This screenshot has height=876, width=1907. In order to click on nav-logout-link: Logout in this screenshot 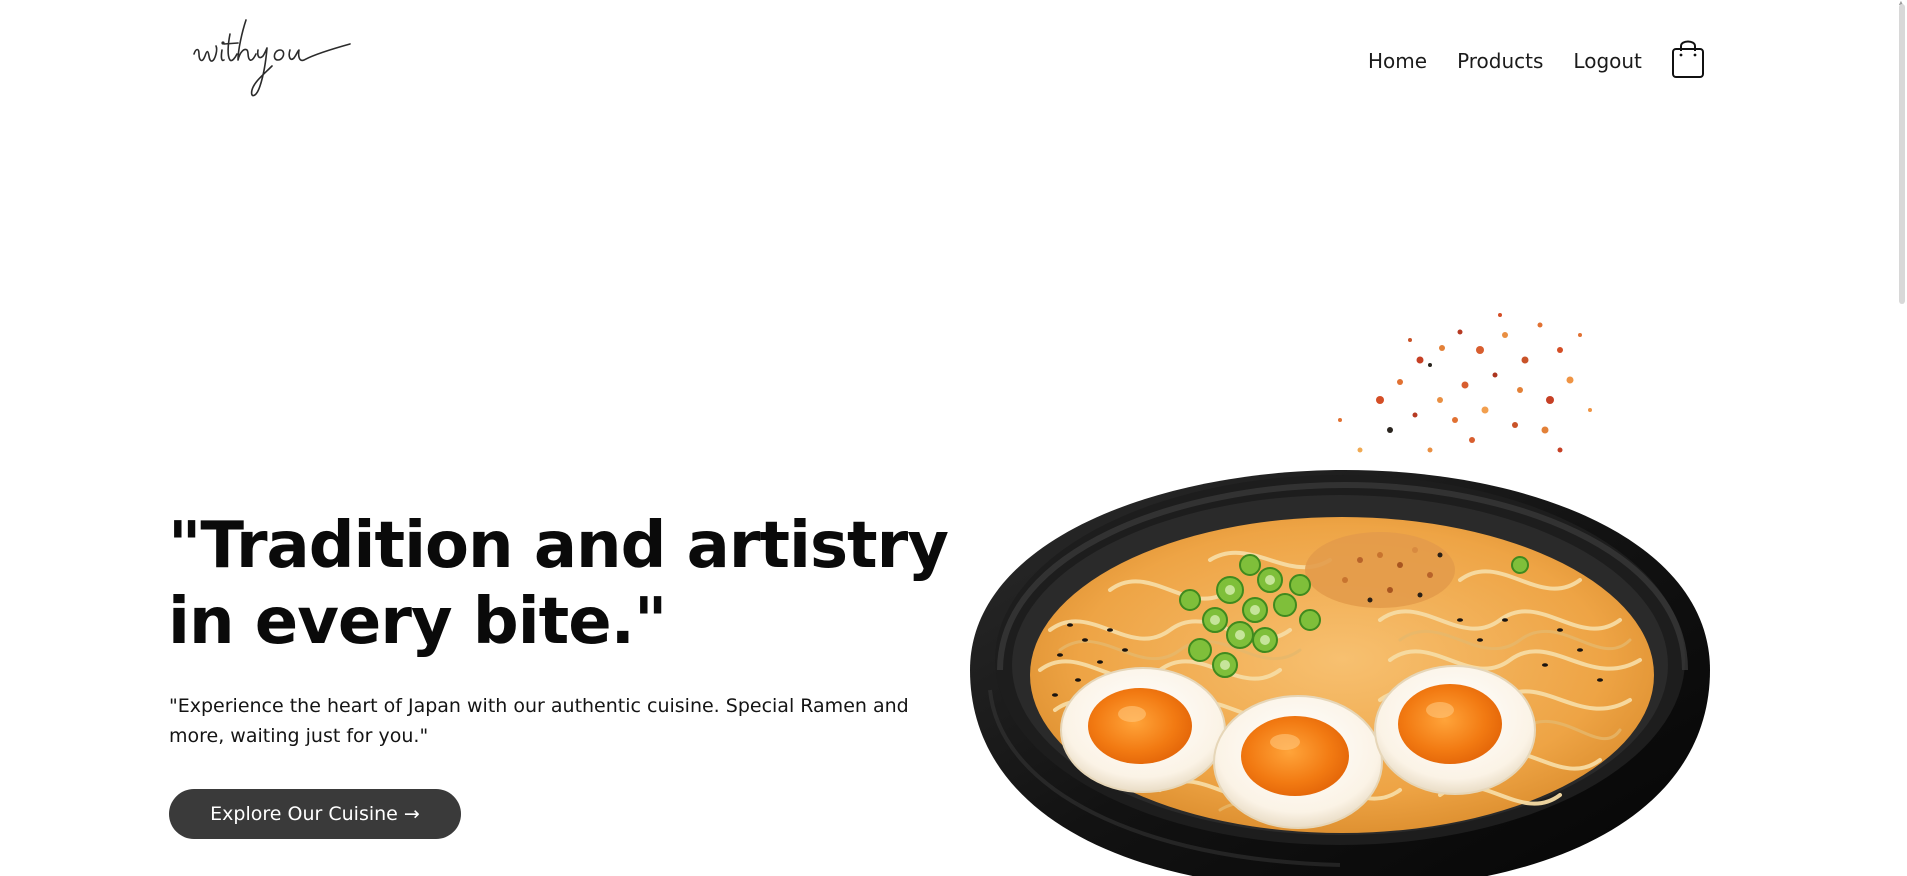, I will do `click(1607, 61)`.